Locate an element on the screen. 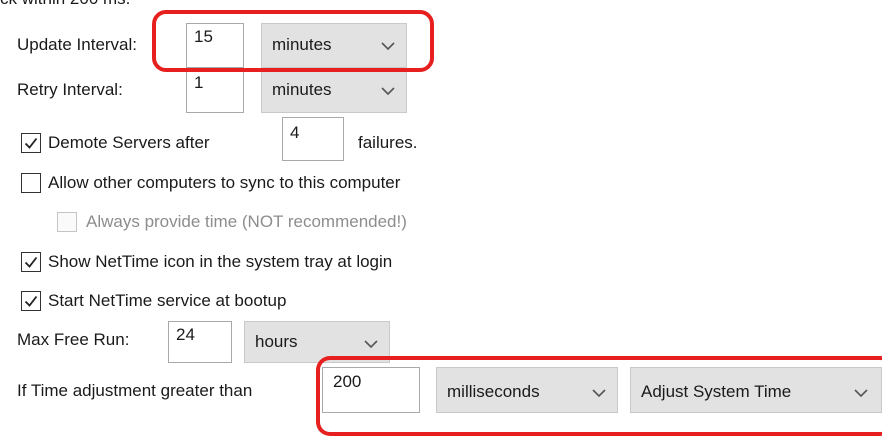 The image size is (882, 436). update-interval-label: Update Interval: is located at coordinates (77, 44).